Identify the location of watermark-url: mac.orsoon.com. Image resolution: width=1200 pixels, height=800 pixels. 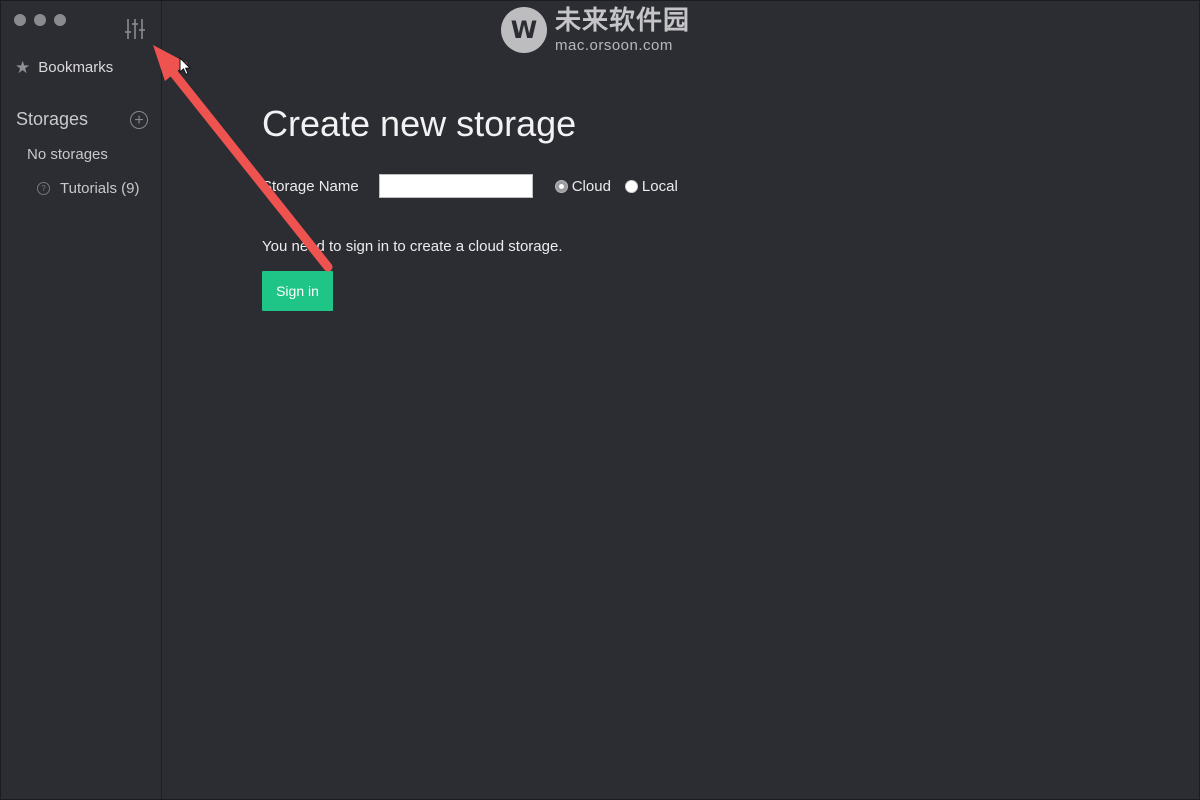
(614, 45).